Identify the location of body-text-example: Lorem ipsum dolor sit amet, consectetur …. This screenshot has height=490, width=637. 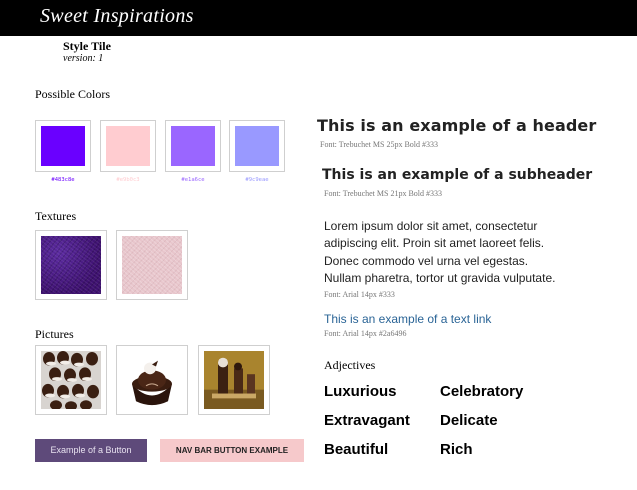
(459, 252).